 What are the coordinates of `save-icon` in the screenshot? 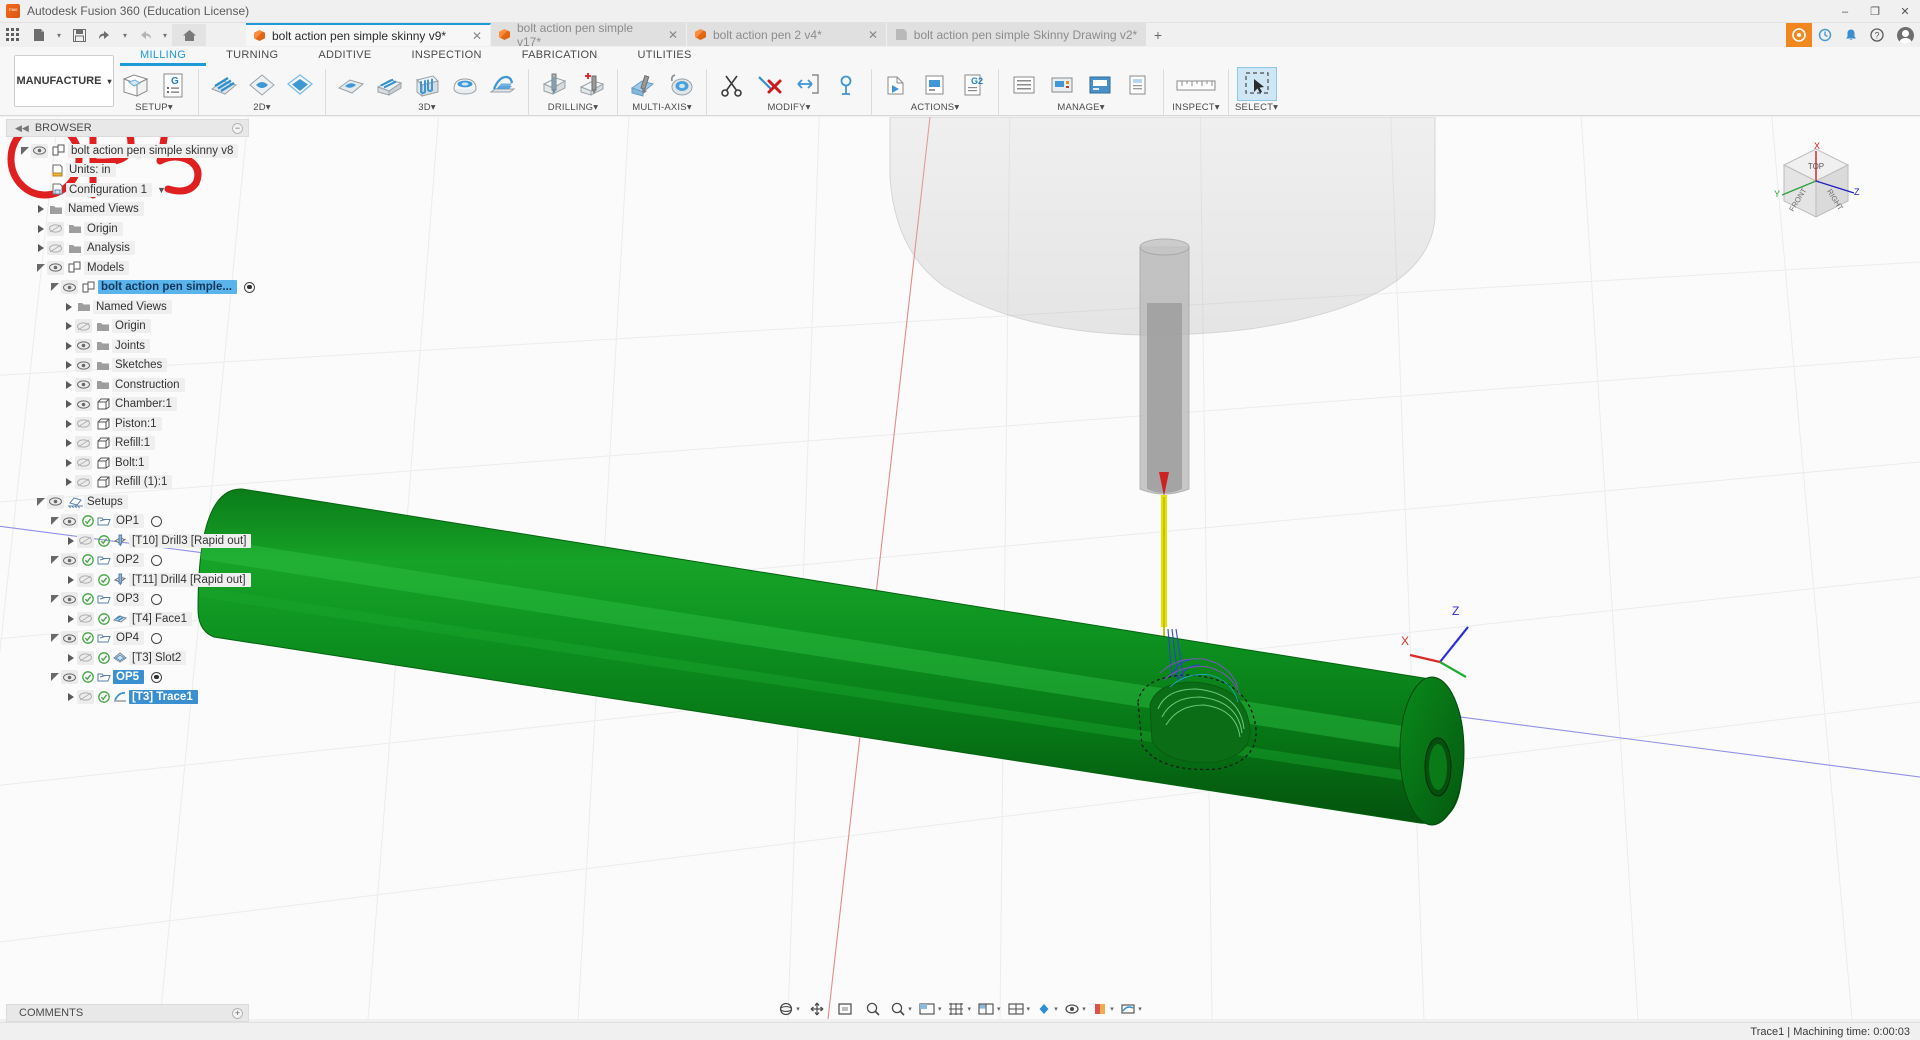 It's located at (79, 35).